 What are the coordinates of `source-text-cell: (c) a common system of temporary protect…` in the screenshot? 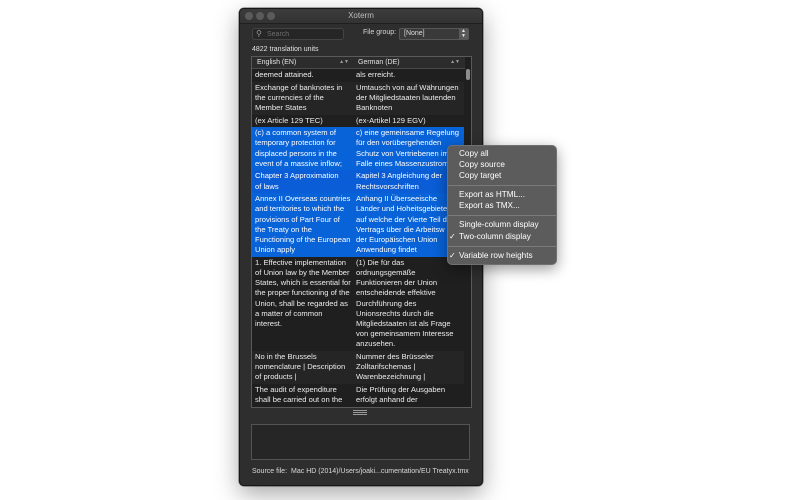 It's located at (298, 148).